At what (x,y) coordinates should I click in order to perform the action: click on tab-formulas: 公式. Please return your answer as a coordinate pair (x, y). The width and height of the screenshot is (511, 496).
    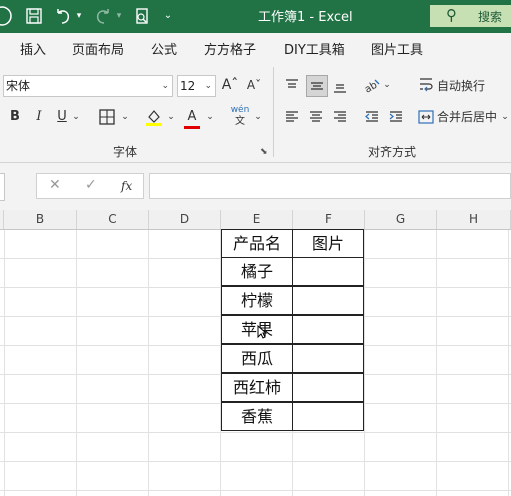
    Looking at the image, I should click on (164, 48).